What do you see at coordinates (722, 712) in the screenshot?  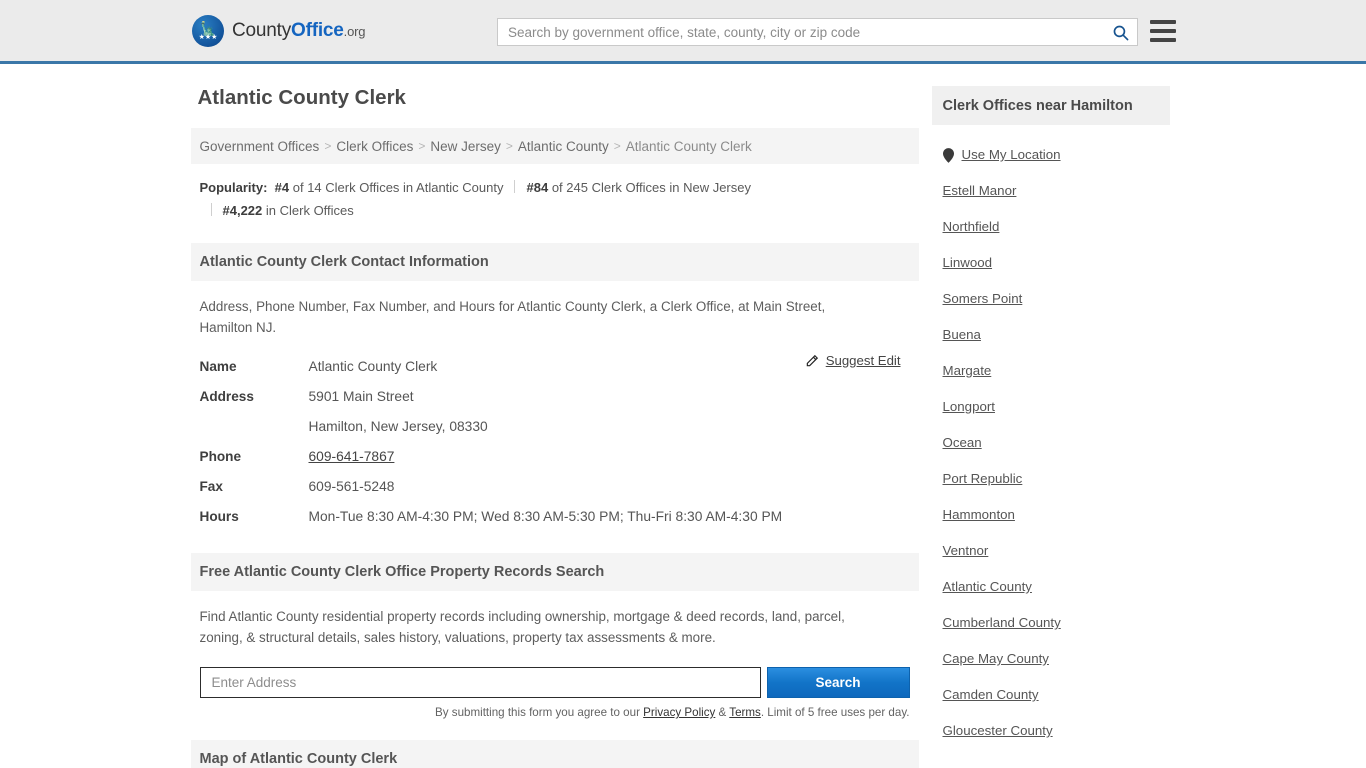 I see `form-disclaimer-amp: &` at bounding box center [722, 712].